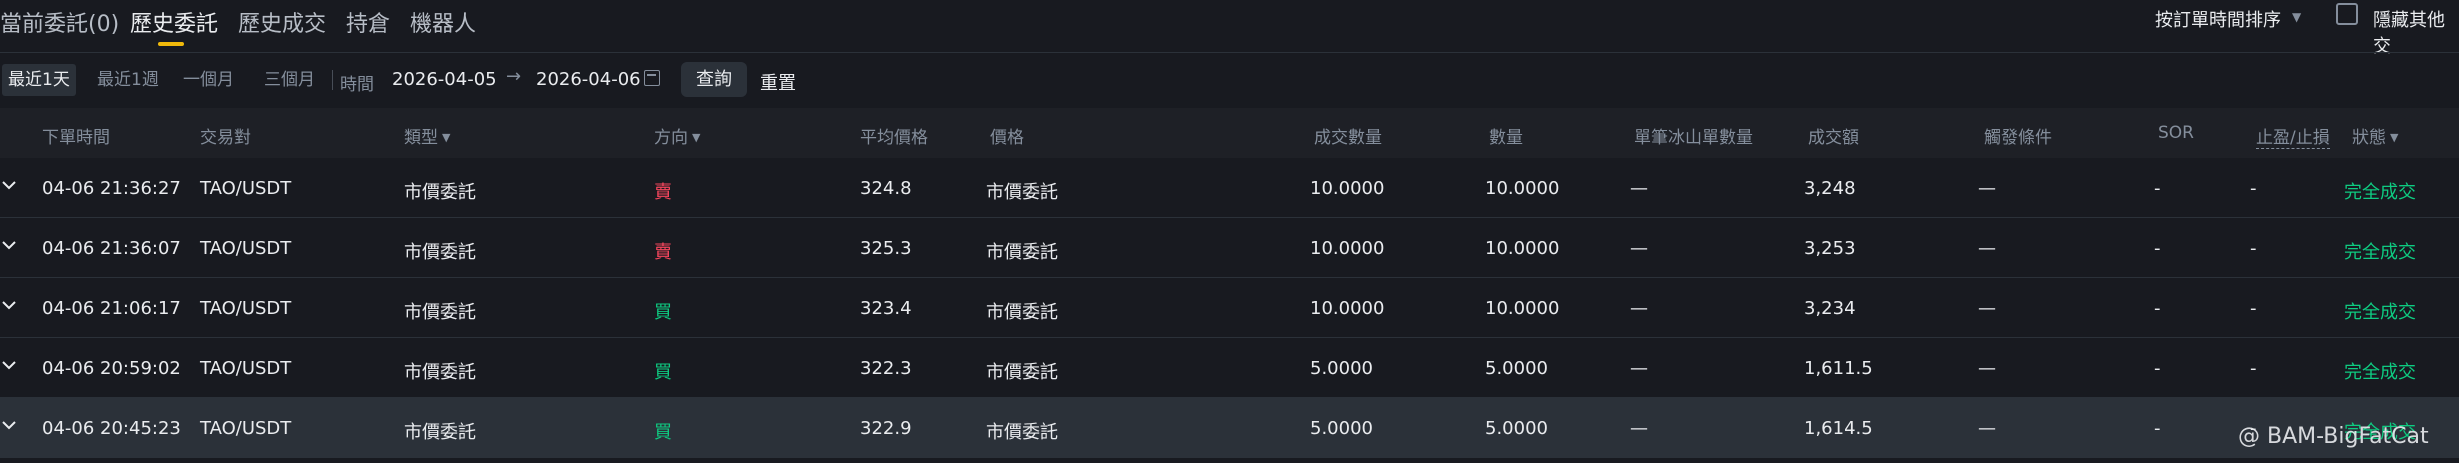  I want to click on cell-time: 04-06 20:59:02, so click(111, 368).